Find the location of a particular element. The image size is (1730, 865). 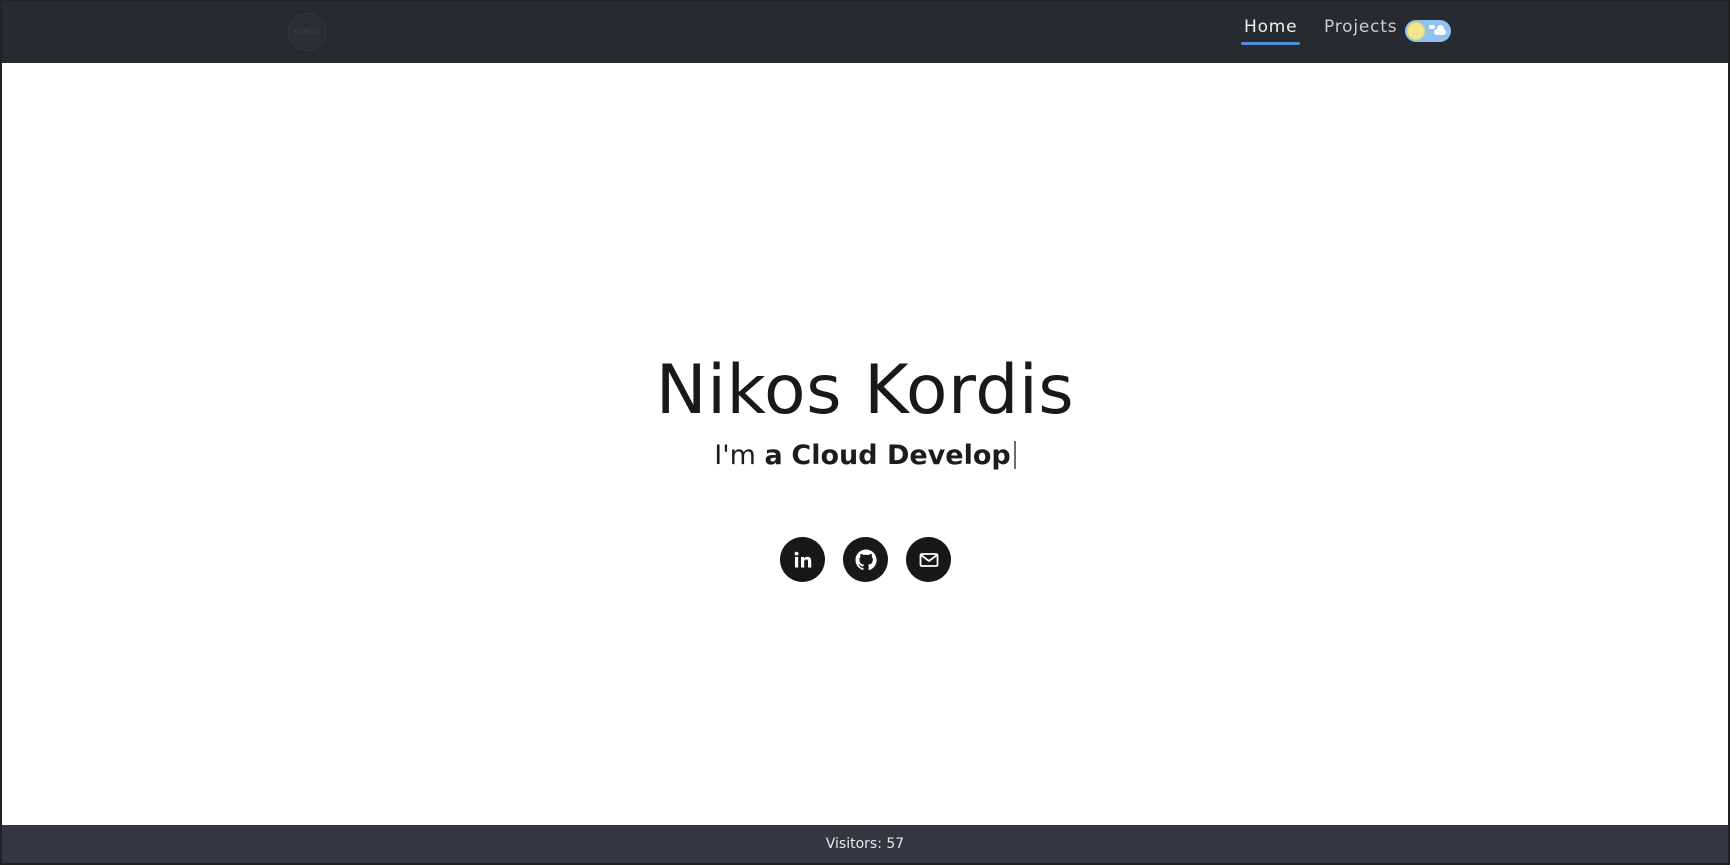

logo-text: KORDIS is located at coordinates (307, 32).